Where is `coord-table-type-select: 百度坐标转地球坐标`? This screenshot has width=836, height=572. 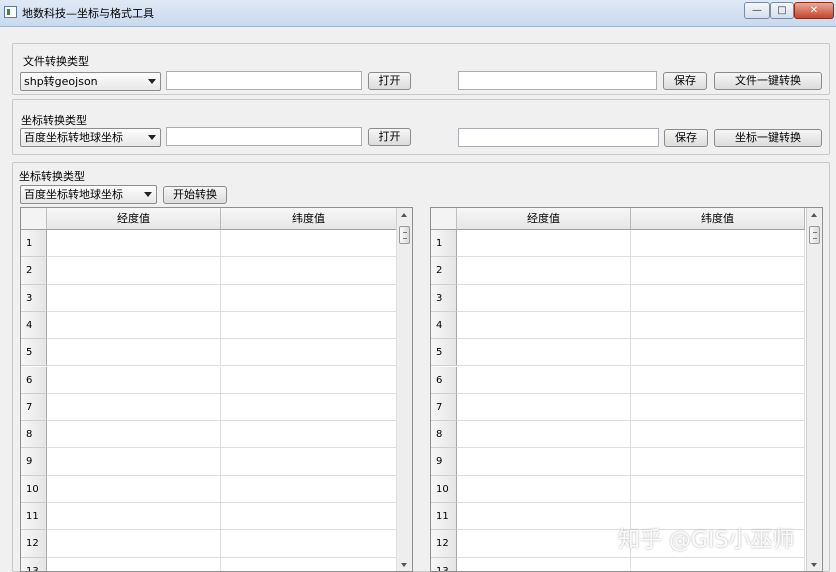 coord-table-type-select: 百度坐标转地球坐标 is located at coordinates (88, 194).